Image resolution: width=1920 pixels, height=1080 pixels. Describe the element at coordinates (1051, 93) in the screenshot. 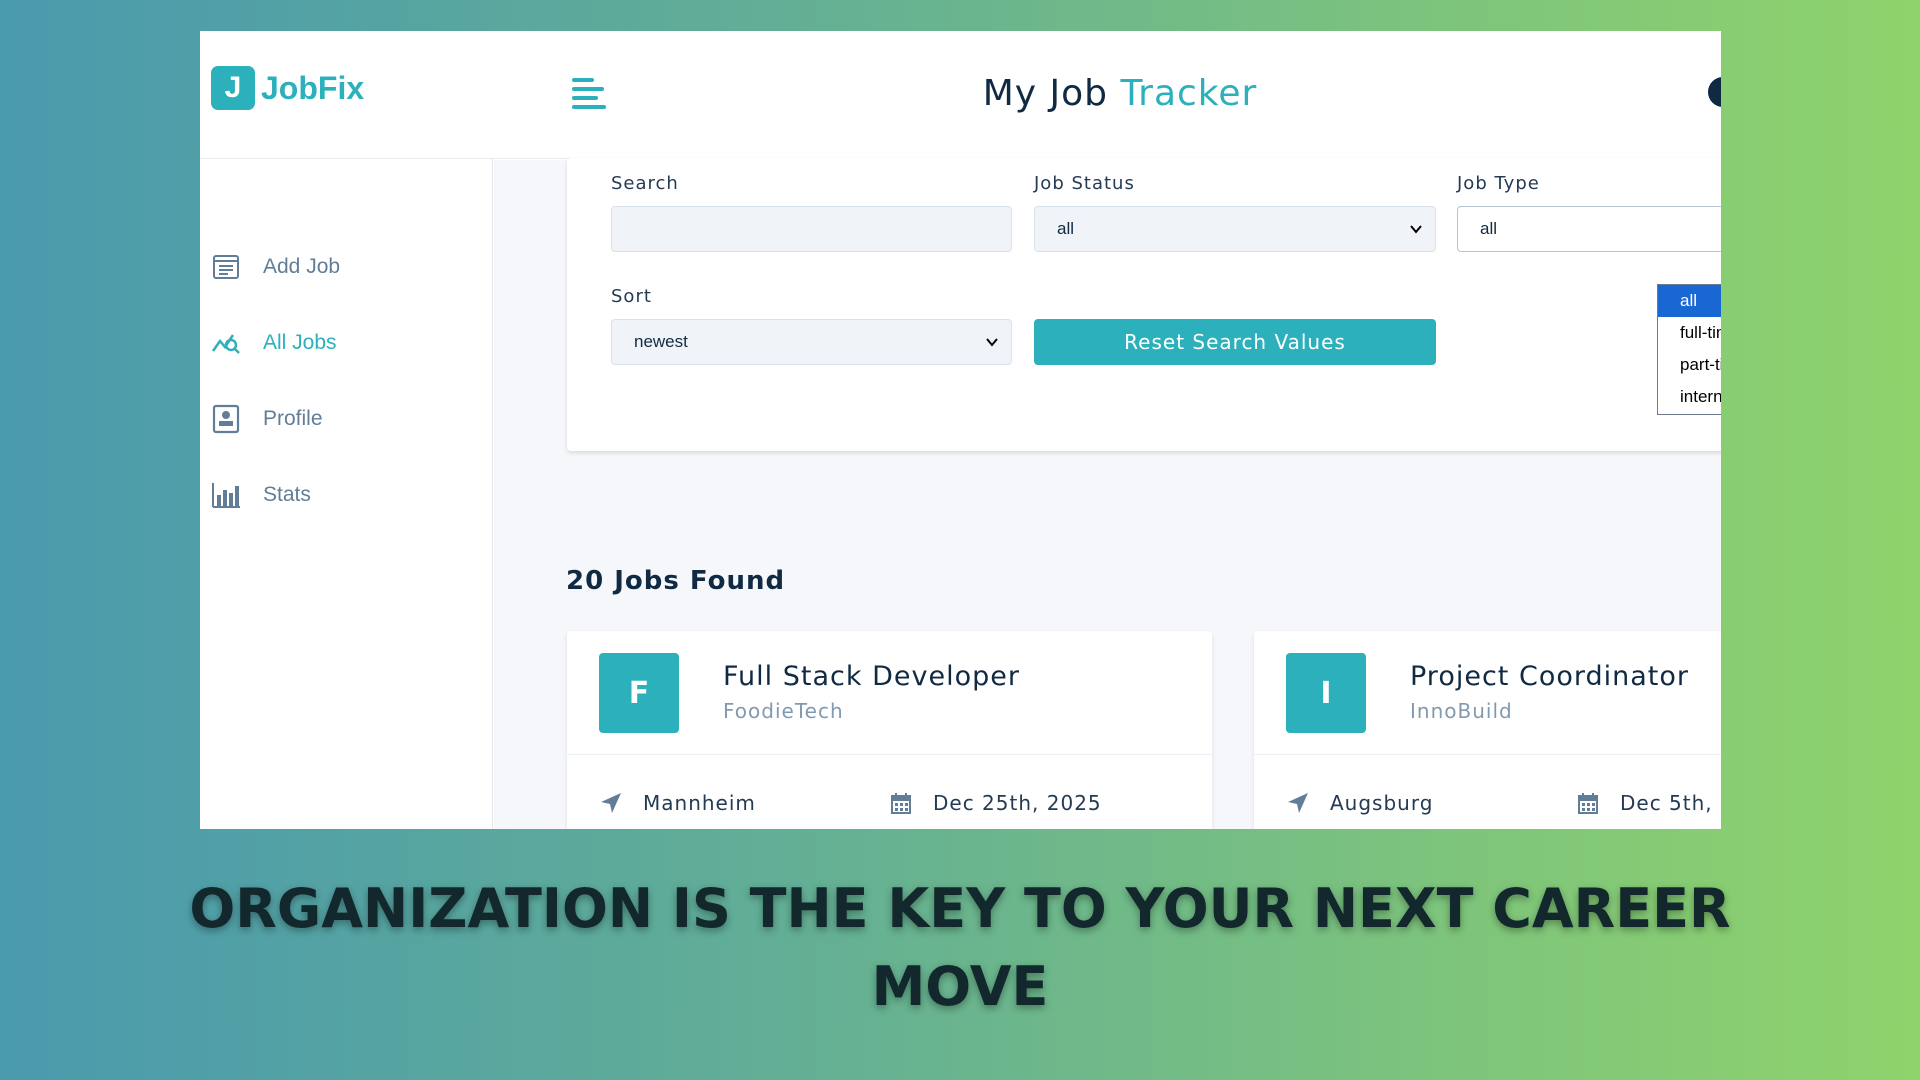

I see `page-title-main: My Job` at that location.